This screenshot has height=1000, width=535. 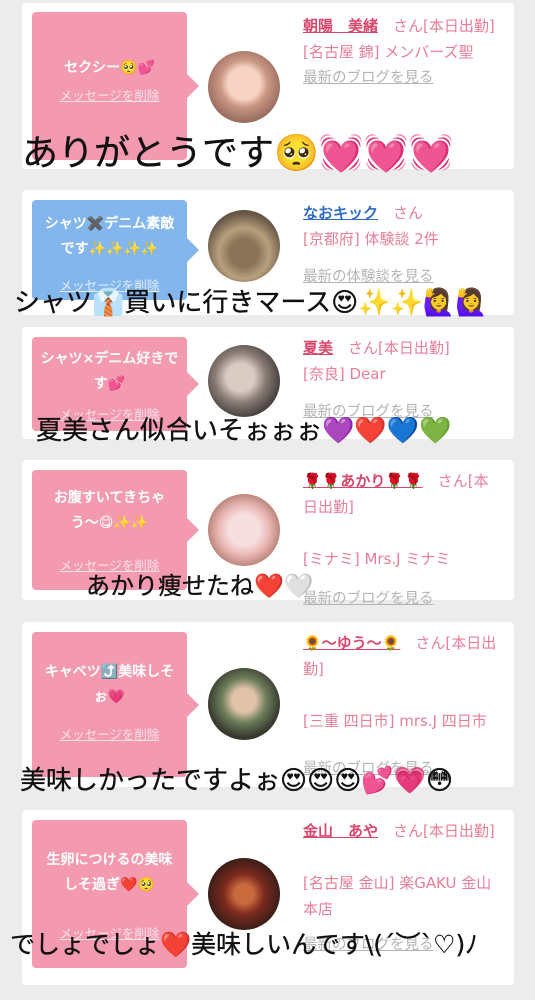 What do you see at coordinates (397, 896) in the screenshot?
I see `profile-location: [名古屋 金山] 楽GAKU 金山本店` at bounding box center [397, 896].